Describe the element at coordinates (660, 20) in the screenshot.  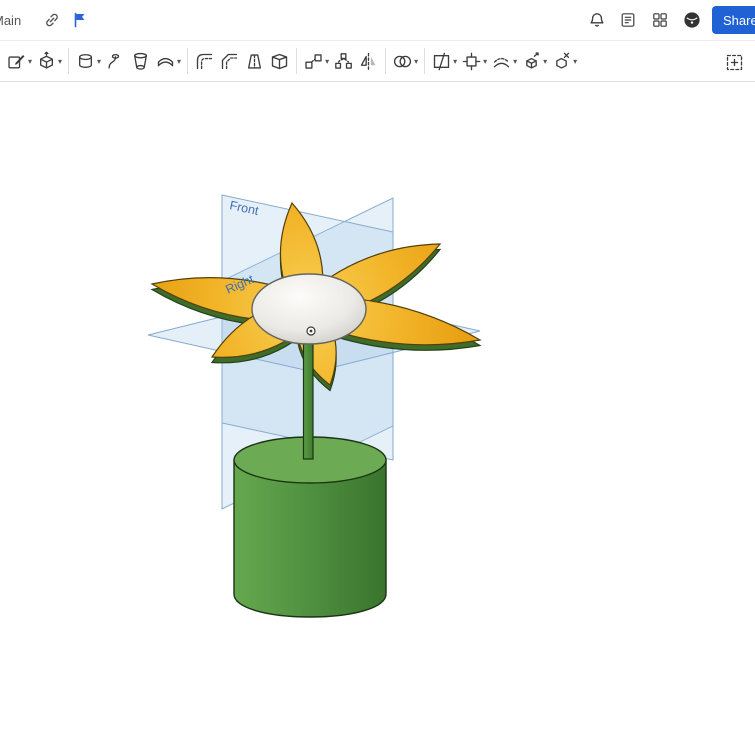
I see `apps-grid-icon` at that location.